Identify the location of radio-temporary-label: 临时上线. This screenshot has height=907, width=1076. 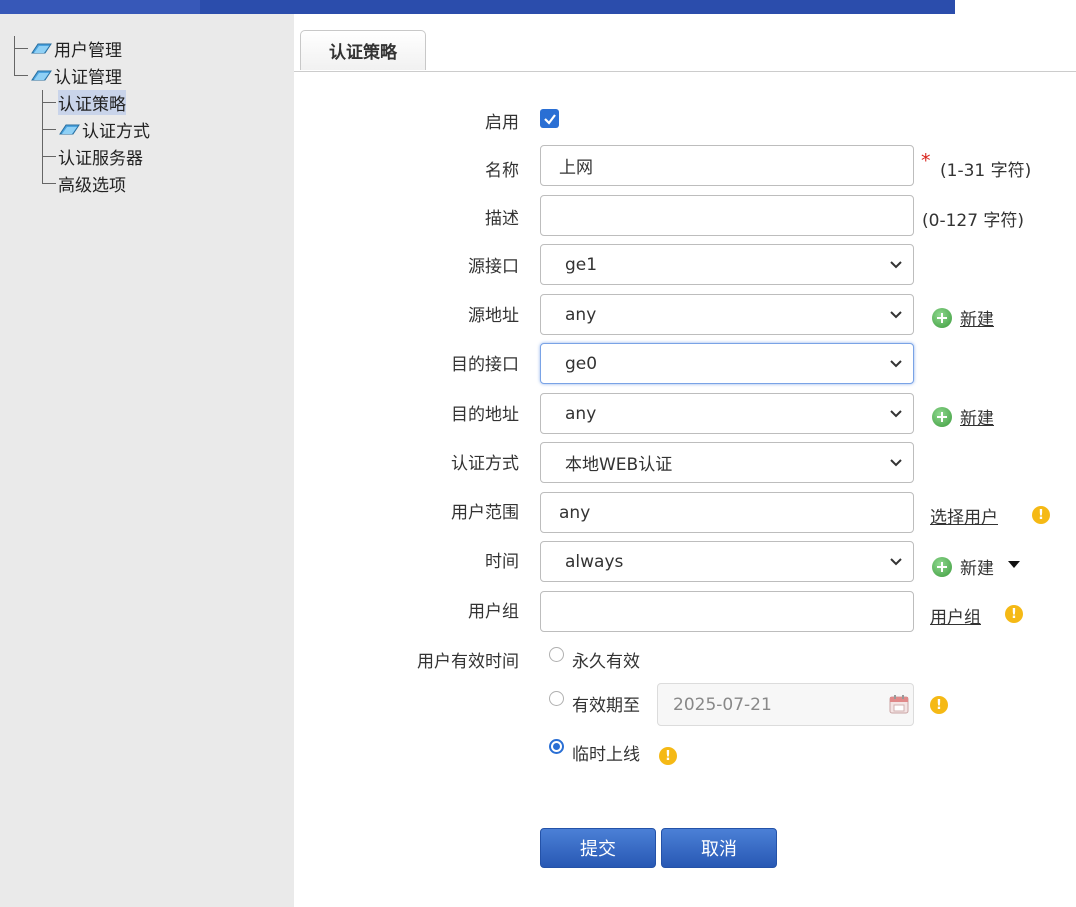
(606, 755).